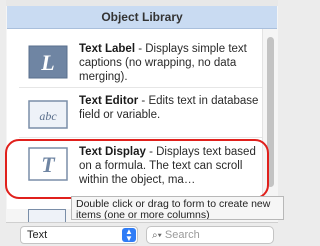 The height and width of the screenshot is (246, 320). Describe the element at coordinates (37, 235) in the screenshot. I see `category-select-value: Text` at that location.